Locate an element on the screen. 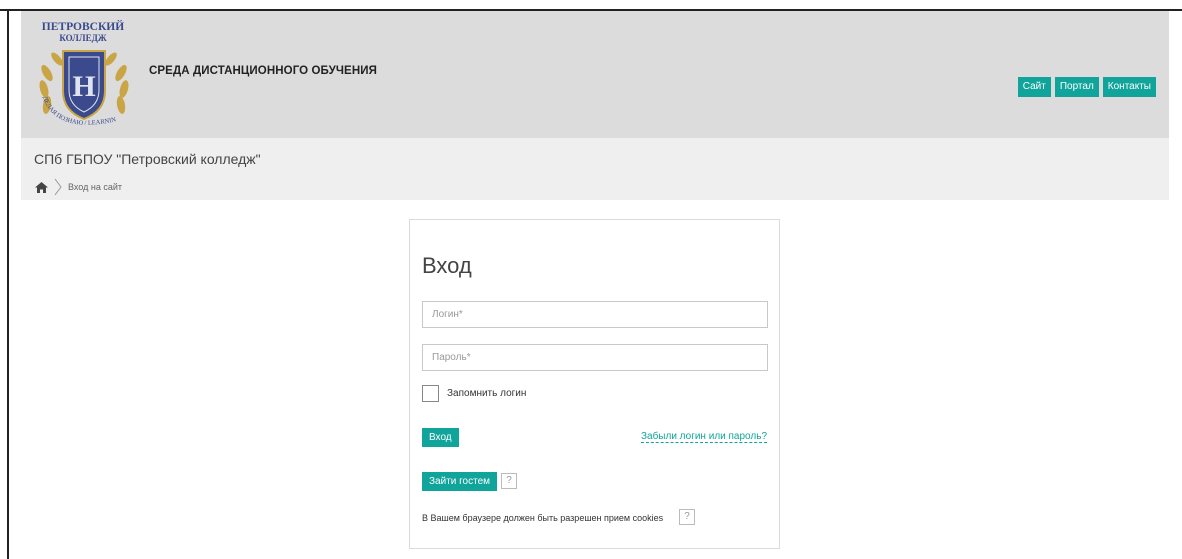  nav-contacts-button: Контакты is located at coordinates (1129, 87).